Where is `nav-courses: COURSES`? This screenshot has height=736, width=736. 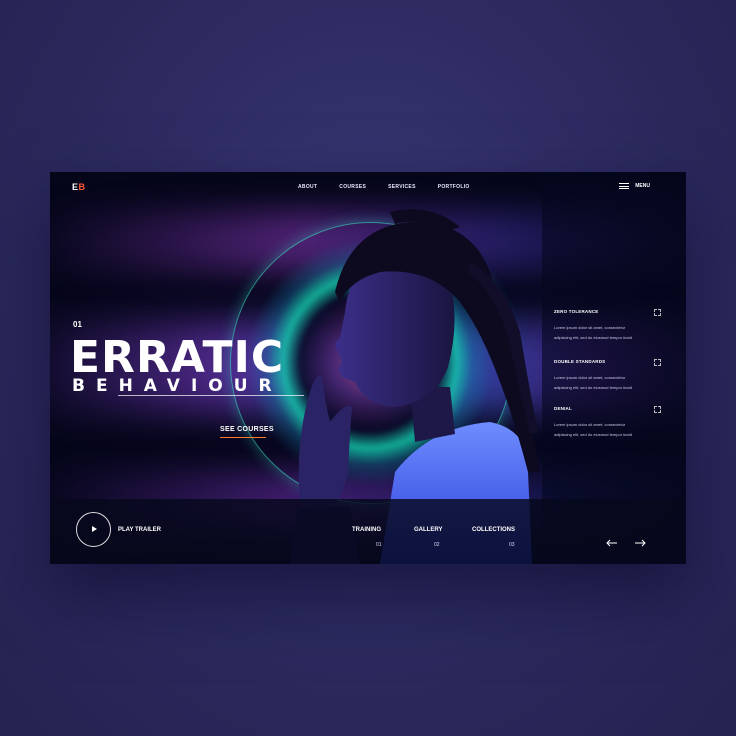
nav-courses: COURSES is located at coordinates (352, 187).